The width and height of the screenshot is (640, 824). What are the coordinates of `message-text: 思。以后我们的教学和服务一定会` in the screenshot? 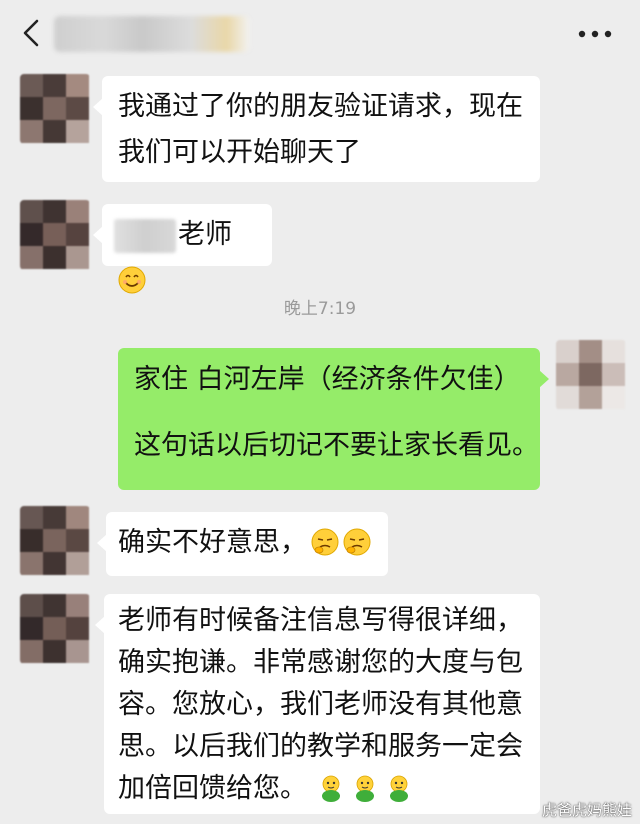 It's located at (320, 746).